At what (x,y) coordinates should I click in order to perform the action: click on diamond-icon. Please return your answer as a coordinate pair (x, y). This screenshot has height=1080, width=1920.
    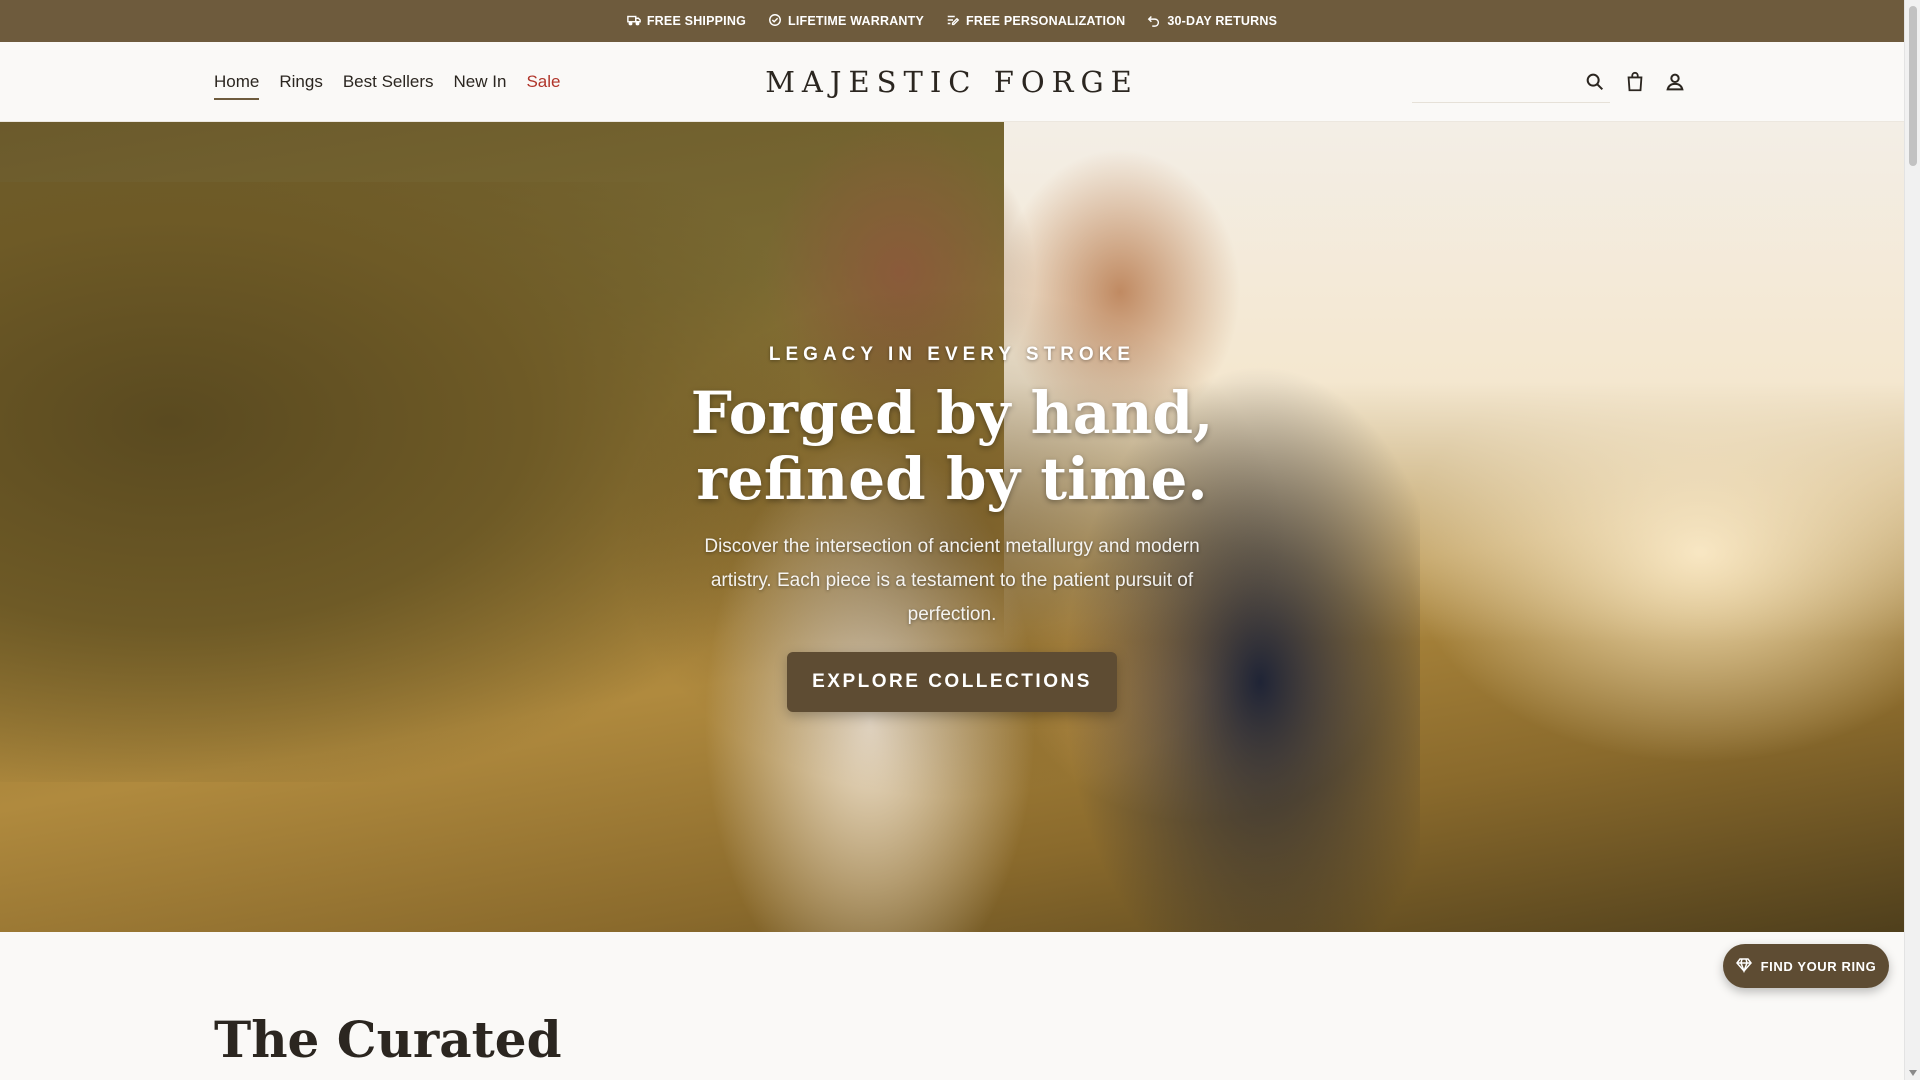
    Looking at the image, I should click on (1743, 966).